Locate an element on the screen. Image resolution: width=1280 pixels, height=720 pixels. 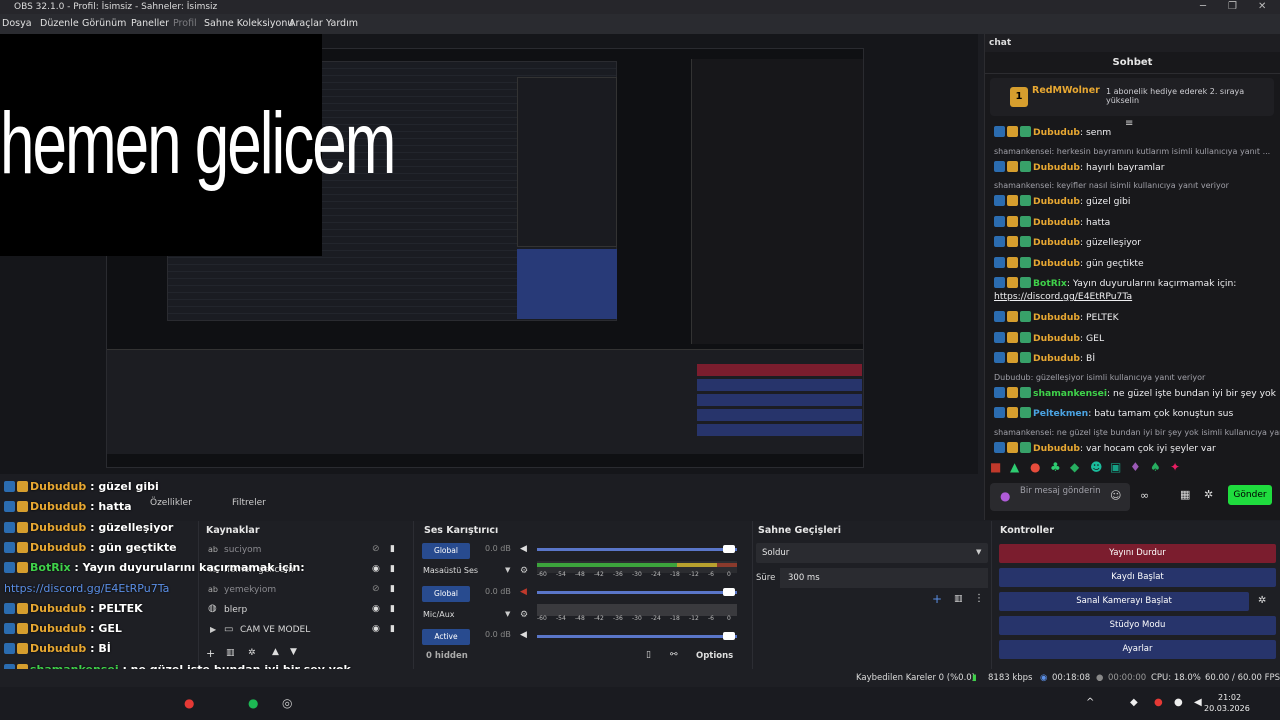
maximize-button: ❐ is located at coordinates (1232, 7).